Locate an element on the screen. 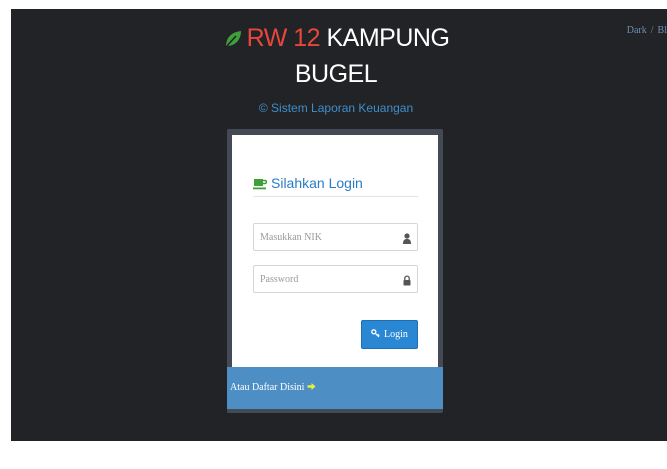 The image size is (667, 469). leaf-icon is located at coordinates (233, 41).